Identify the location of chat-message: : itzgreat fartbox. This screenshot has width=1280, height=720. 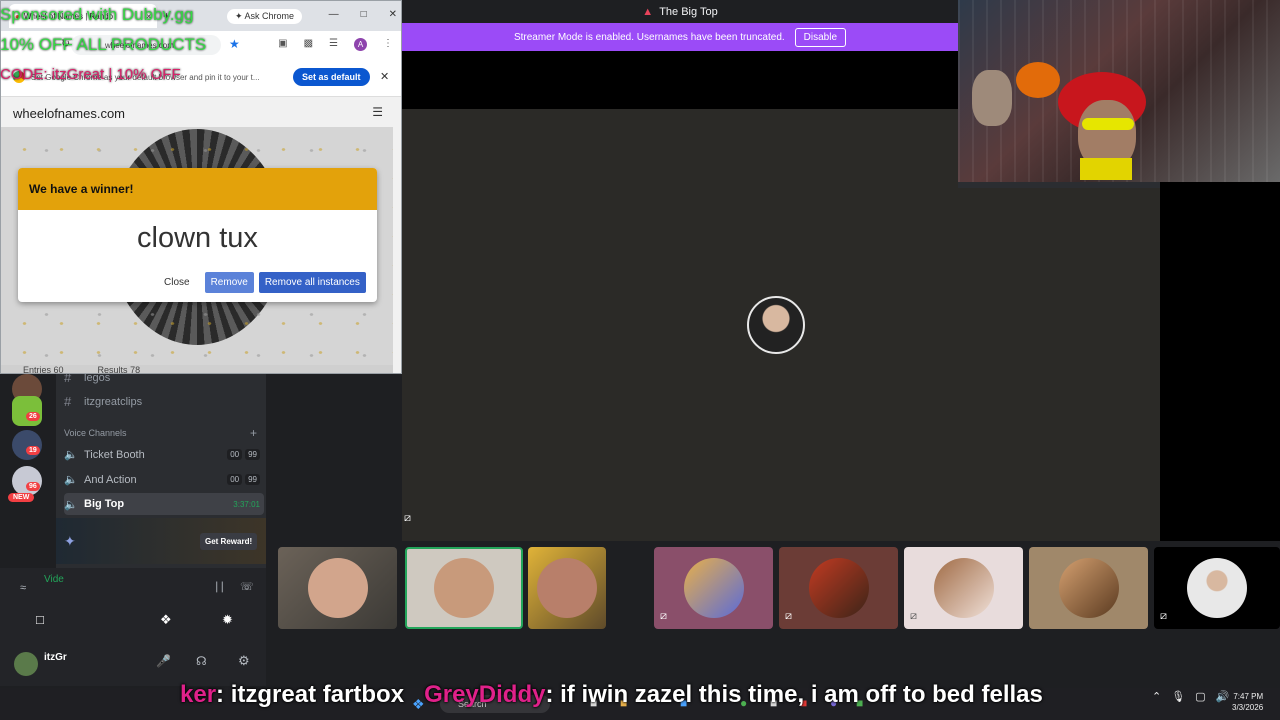
(310, 694).